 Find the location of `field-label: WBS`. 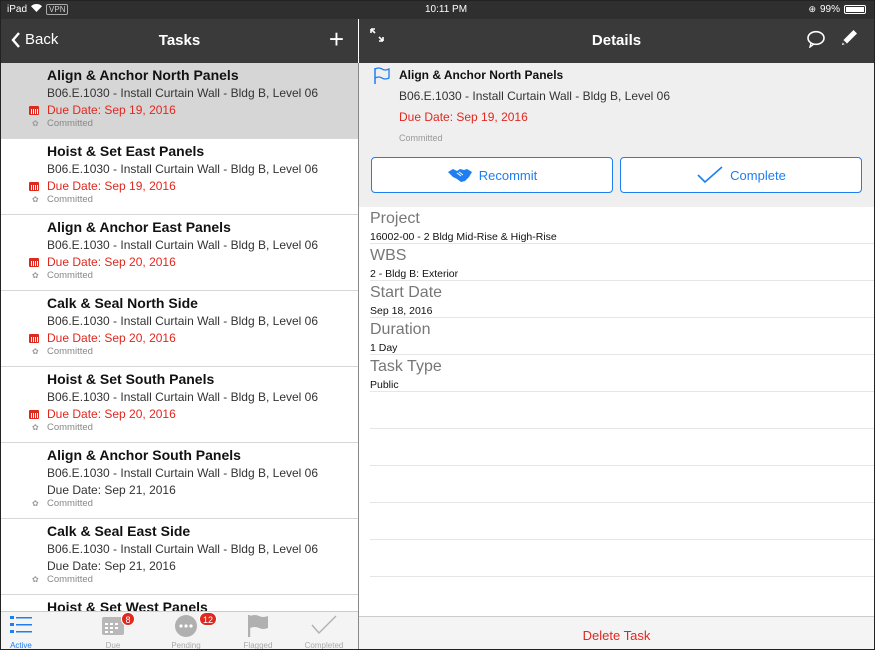

field-label: WBS is located at coordinates (388, 255).